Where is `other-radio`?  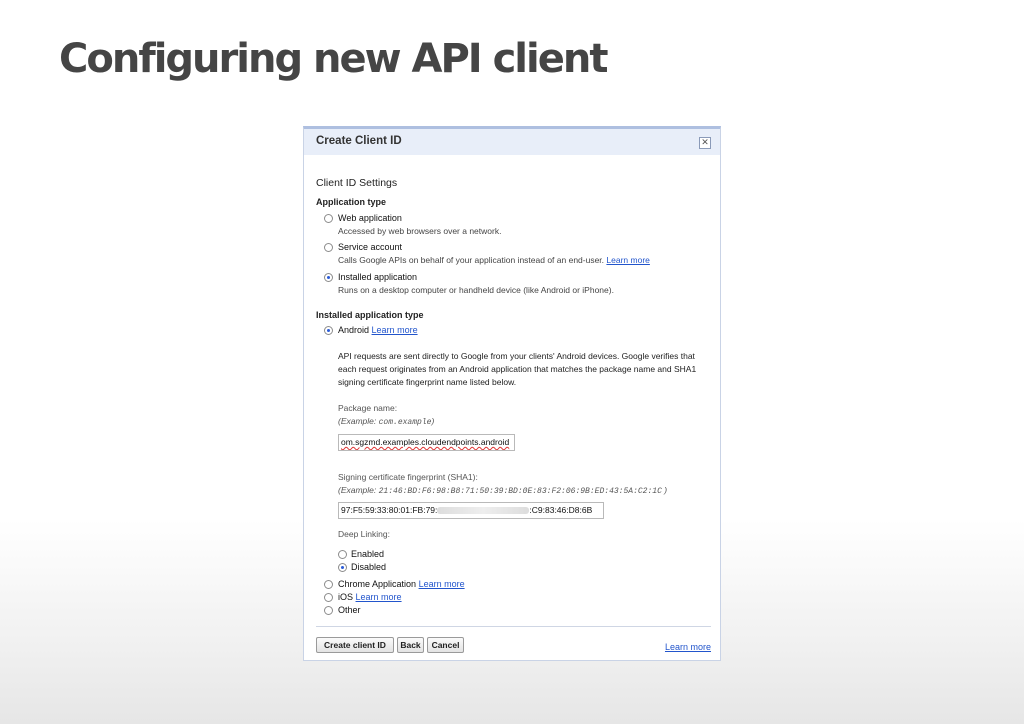
other-radio is located at coordinates (328, 610).